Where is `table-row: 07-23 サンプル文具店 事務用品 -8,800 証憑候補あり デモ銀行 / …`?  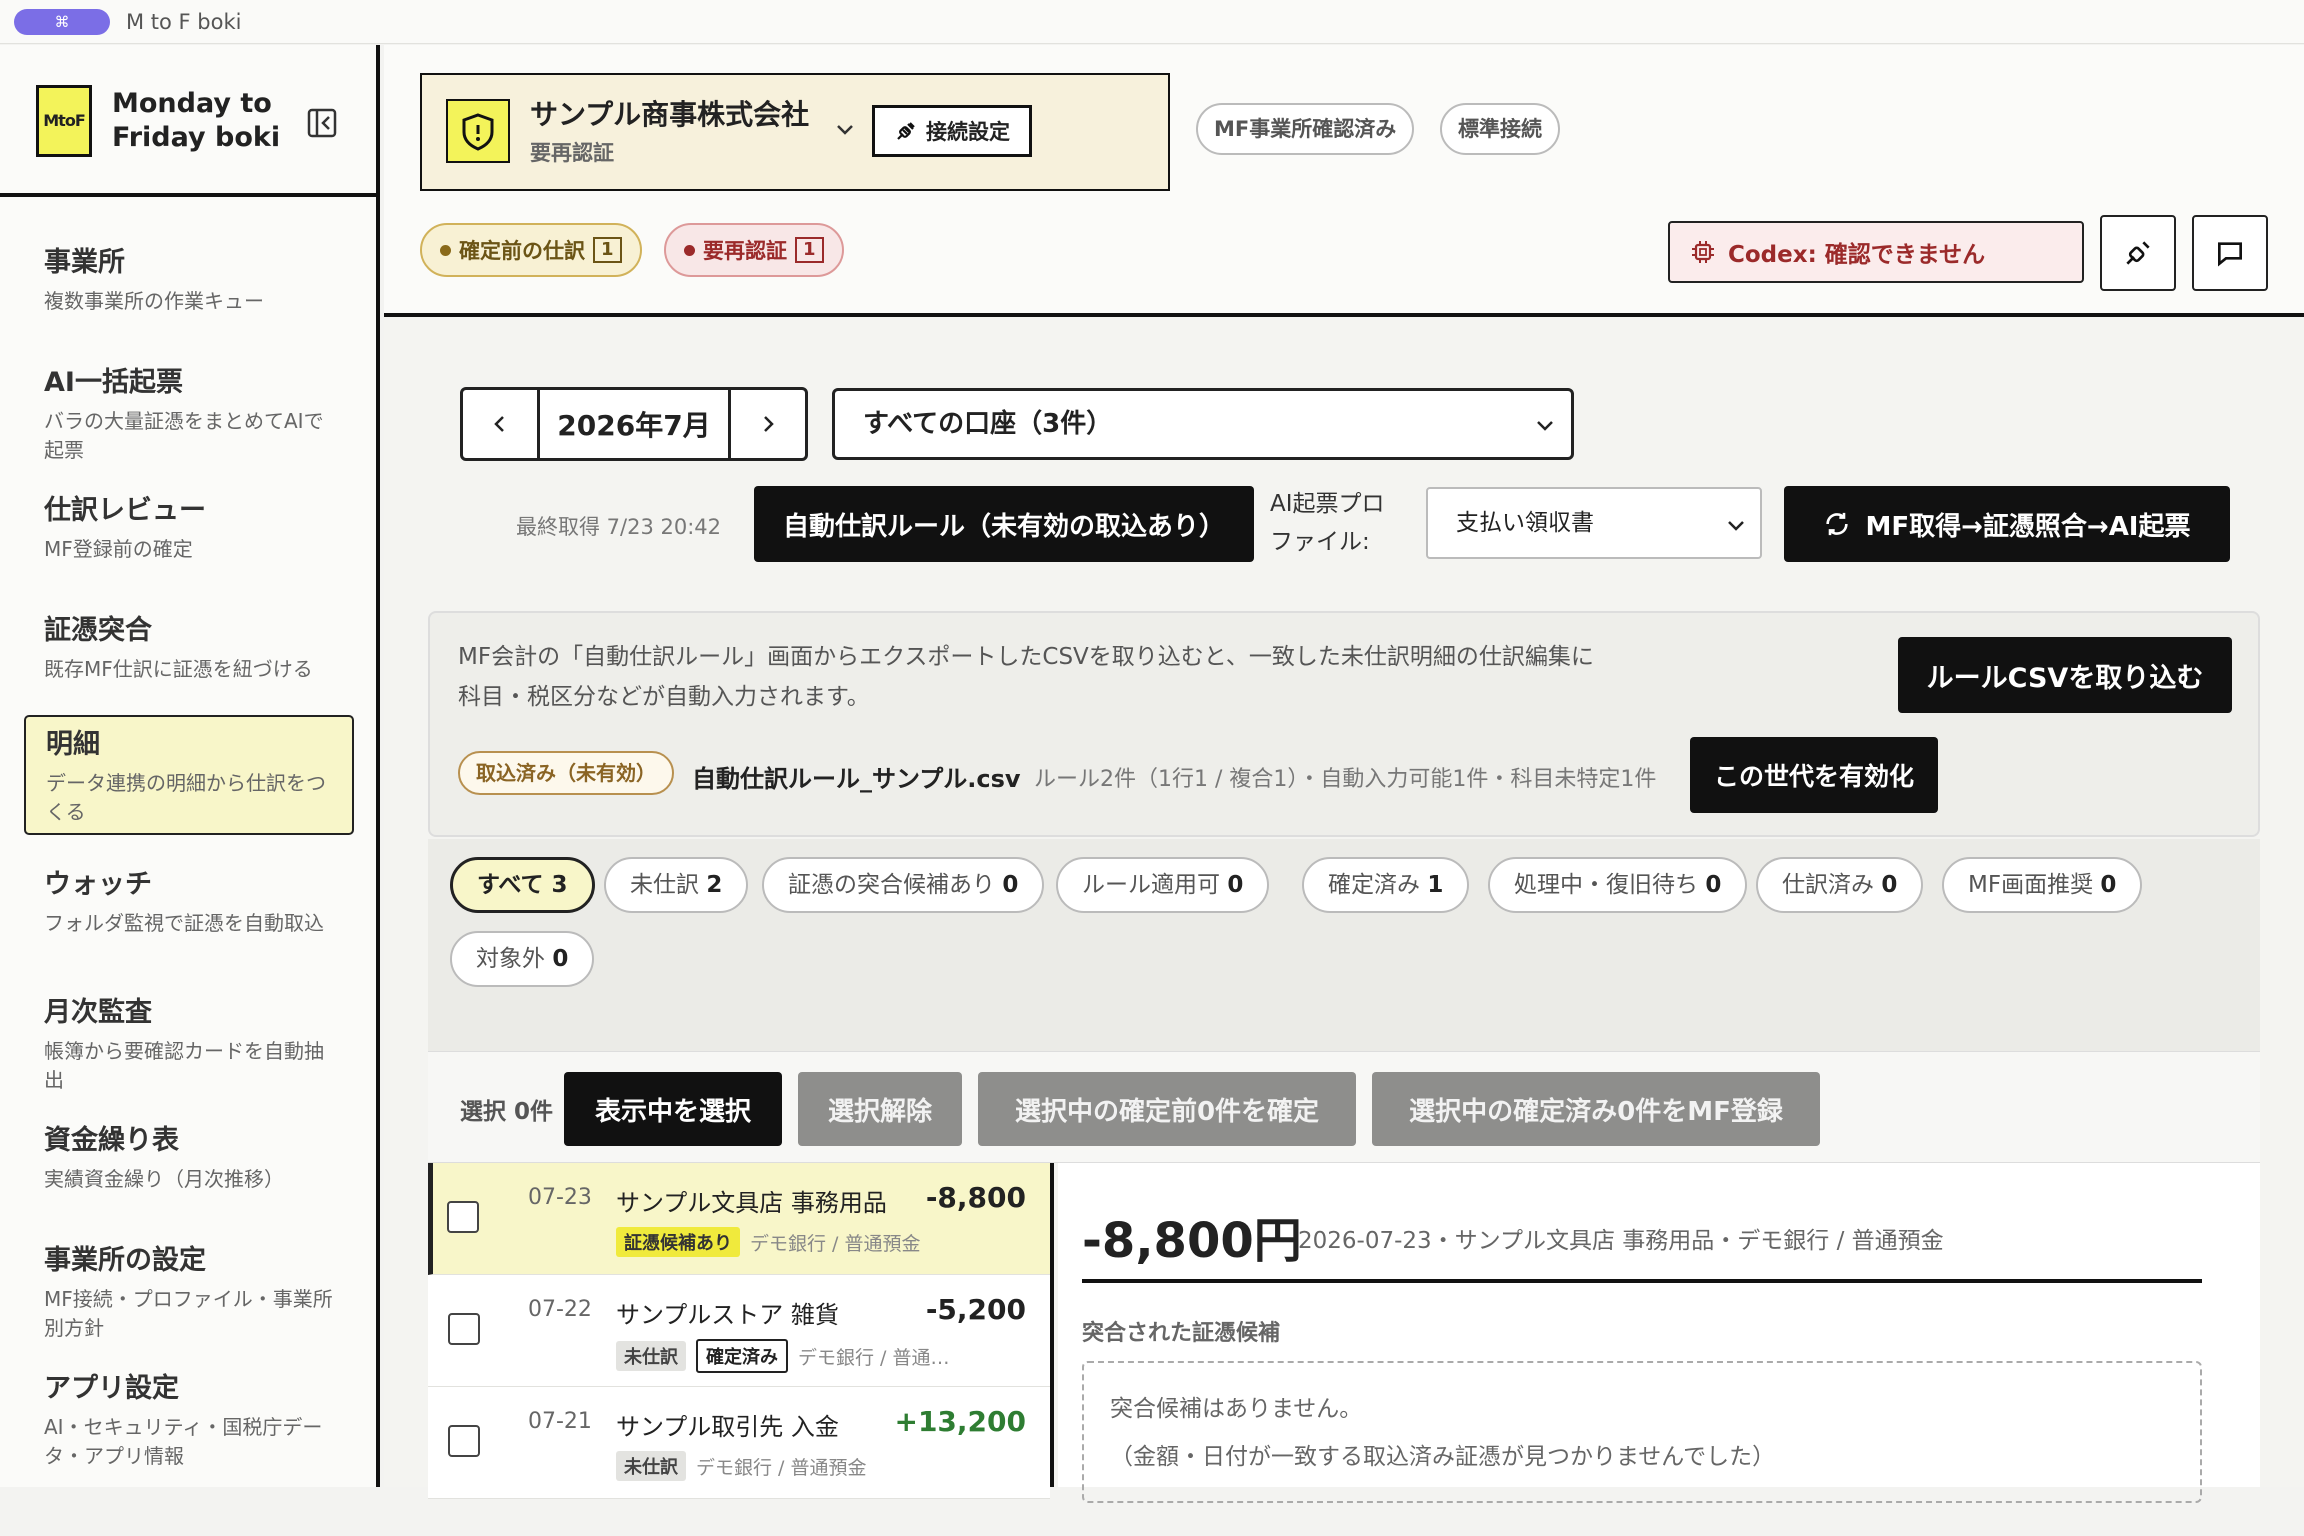 table-row: 07-23 サンプル文具店 事務用品 -8,800 証憑候補あり デモ銀行 / … is located at coordinates (739, 1219).